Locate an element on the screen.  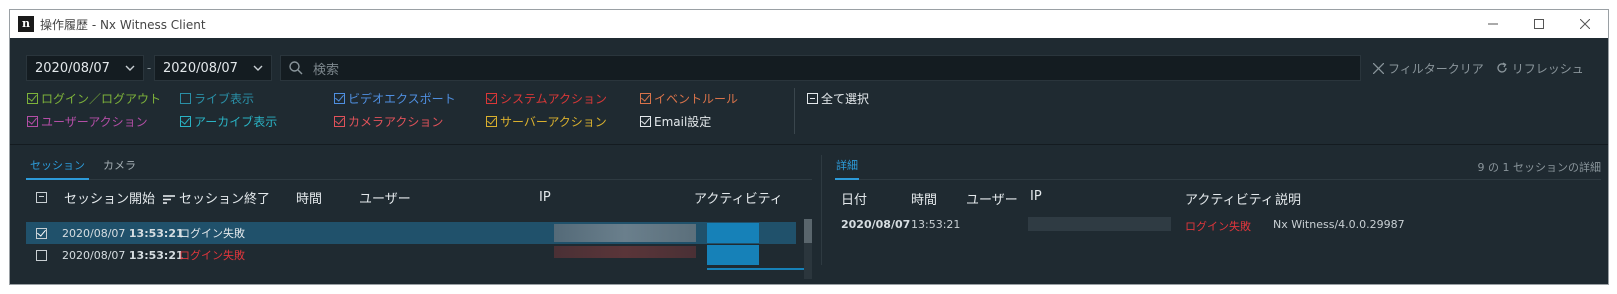
select-all-label: 全て選択 is located at coordinates (845, 99).